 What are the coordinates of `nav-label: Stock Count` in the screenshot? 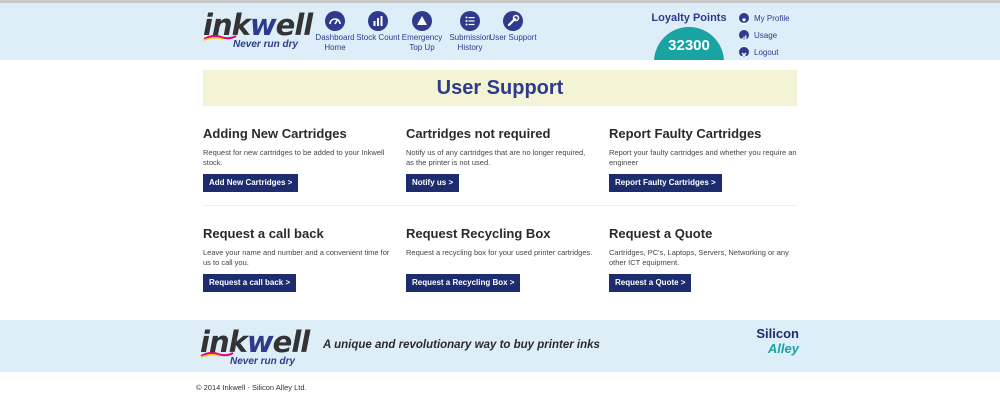 It's located at (378, 37).